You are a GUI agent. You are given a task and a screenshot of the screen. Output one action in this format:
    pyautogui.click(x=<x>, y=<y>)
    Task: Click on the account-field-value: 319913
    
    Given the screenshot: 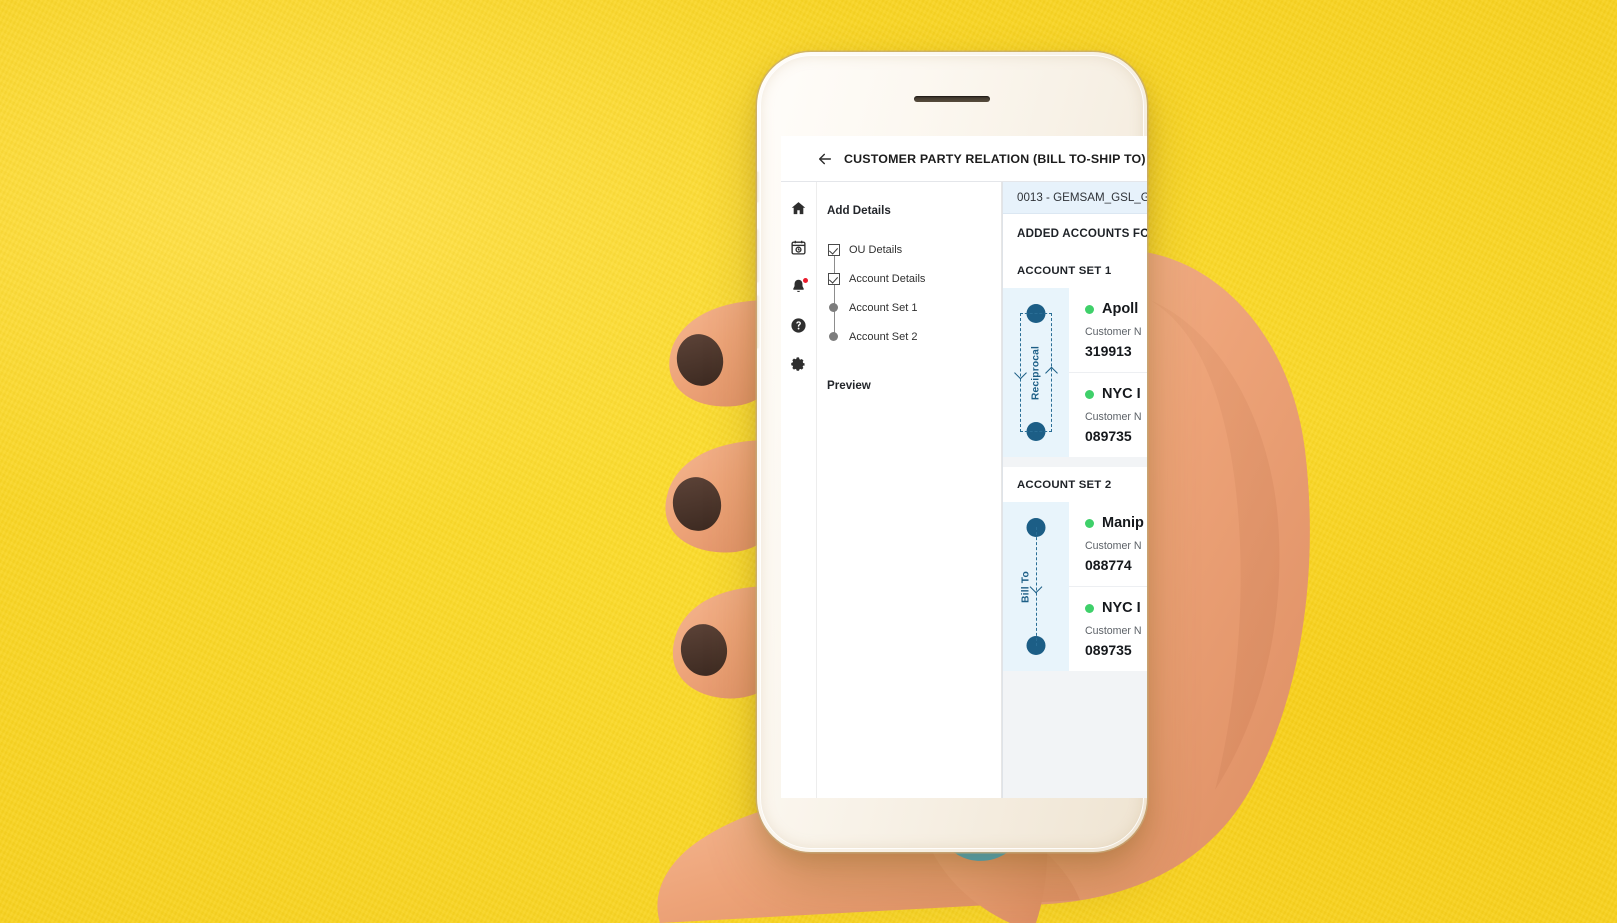 What is the action you would take?
    pyautogui.click(x=1108, y=351)
    